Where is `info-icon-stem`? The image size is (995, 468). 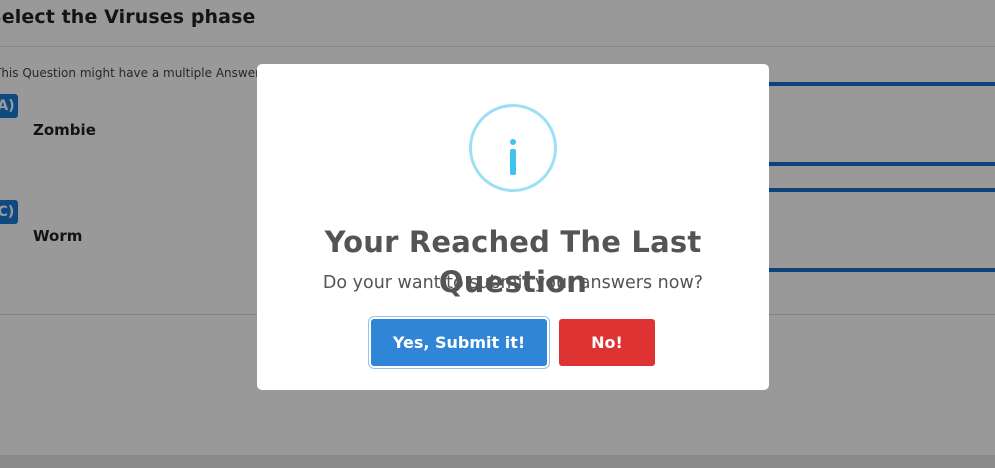 info-icon-stem is located at coordinates (513, 162).